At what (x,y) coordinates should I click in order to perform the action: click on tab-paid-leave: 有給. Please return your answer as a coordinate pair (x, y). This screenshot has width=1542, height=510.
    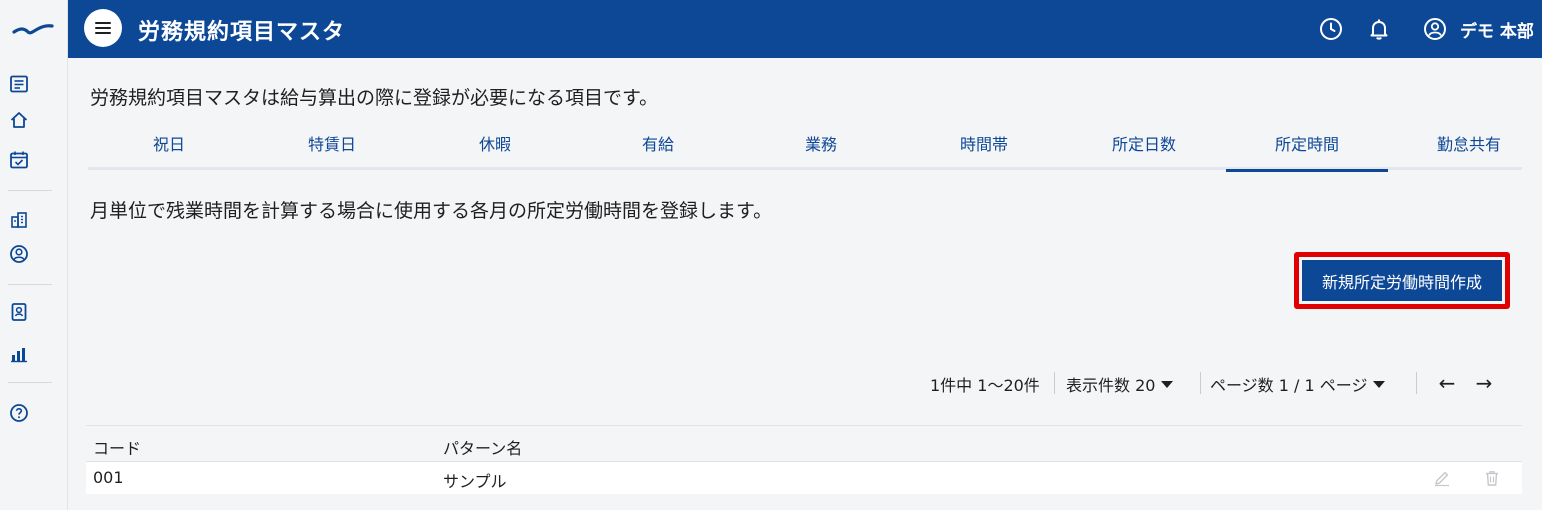
    Looking at the image, I should click on (658, 146).